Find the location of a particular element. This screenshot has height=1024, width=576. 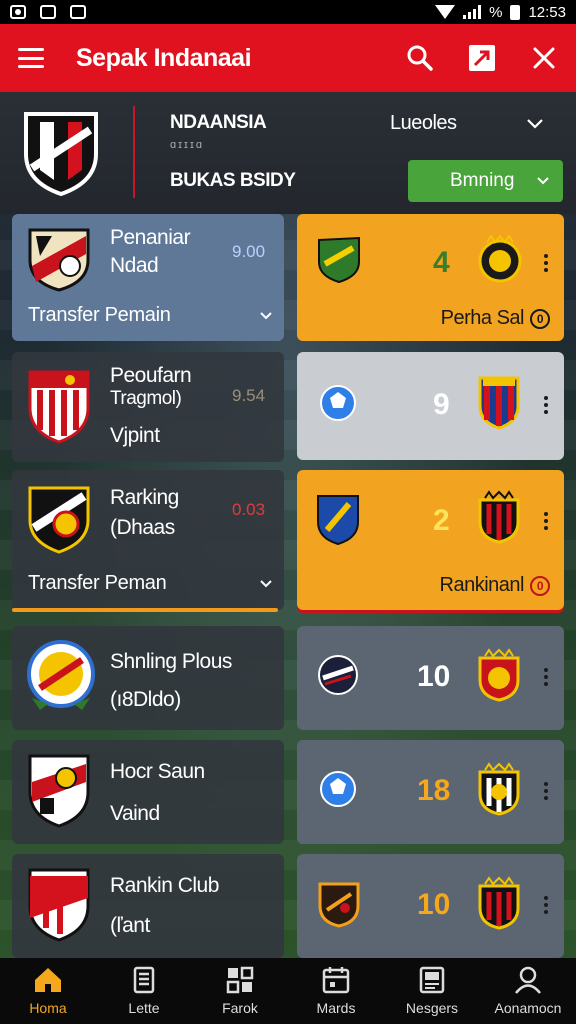

match-card: 18 is located at coordinates (430, 792).